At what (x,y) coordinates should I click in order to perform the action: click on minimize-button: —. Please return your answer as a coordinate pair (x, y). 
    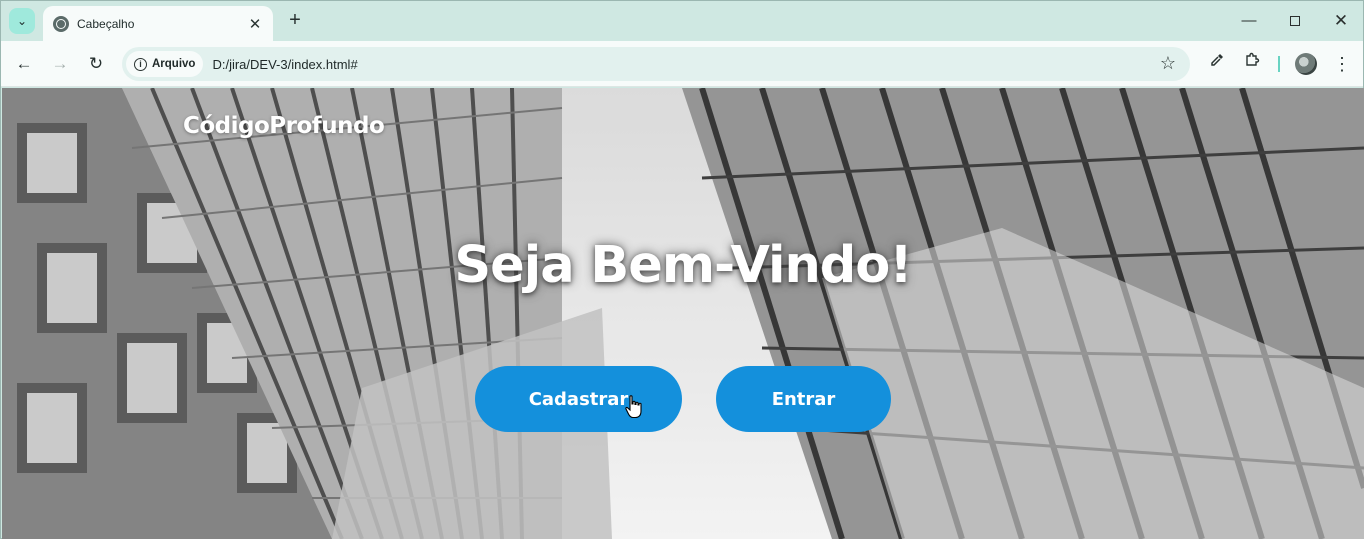
    Looking at the image, I should click on (1249, 21).